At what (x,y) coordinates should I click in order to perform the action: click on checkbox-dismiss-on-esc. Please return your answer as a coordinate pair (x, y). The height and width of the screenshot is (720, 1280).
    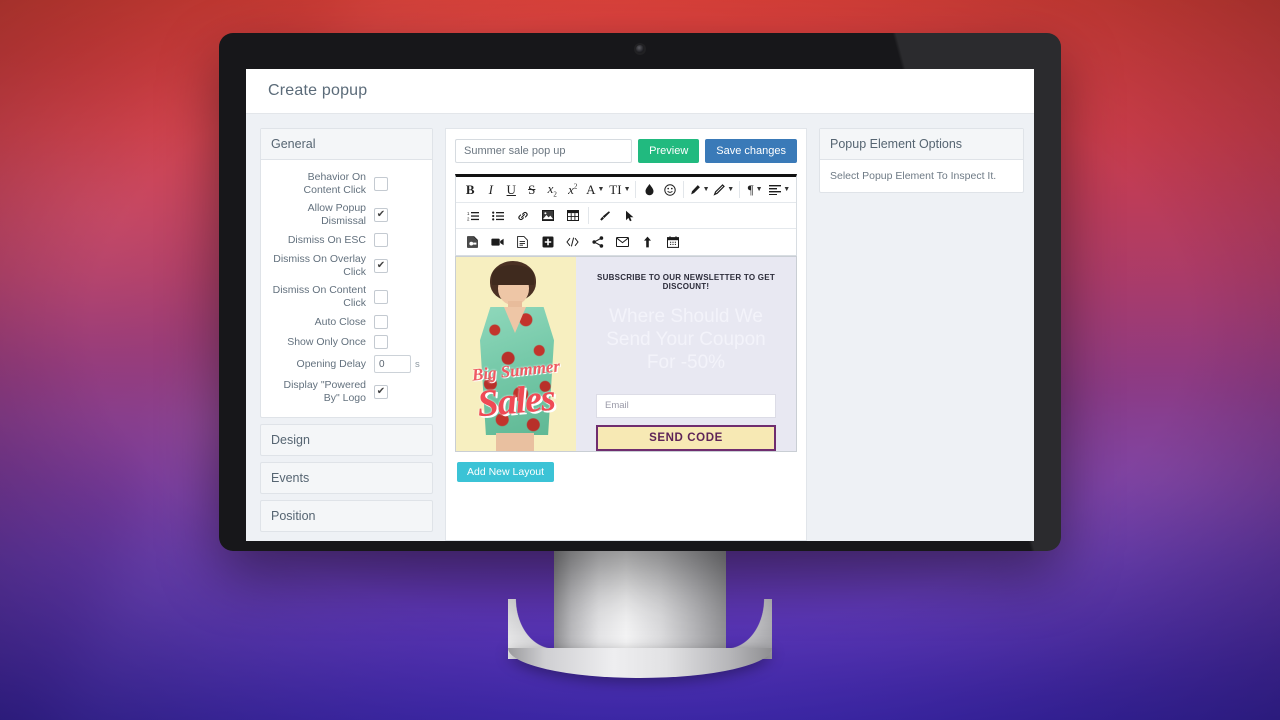
    Looking at the image, I should click on (381, 240).